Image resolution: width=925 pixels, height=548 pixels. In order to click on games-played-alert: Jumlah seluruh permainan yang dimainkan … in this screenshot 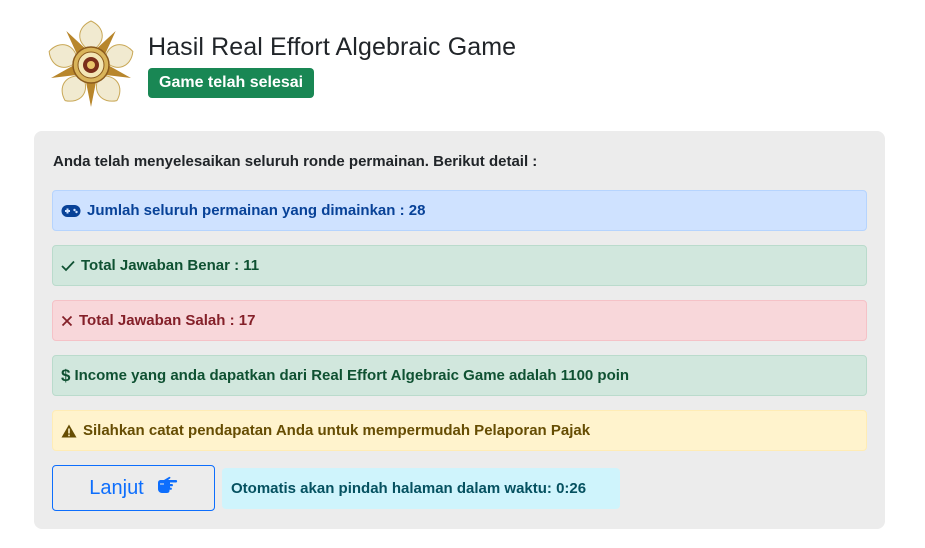, I will do `click(459, 210)`.